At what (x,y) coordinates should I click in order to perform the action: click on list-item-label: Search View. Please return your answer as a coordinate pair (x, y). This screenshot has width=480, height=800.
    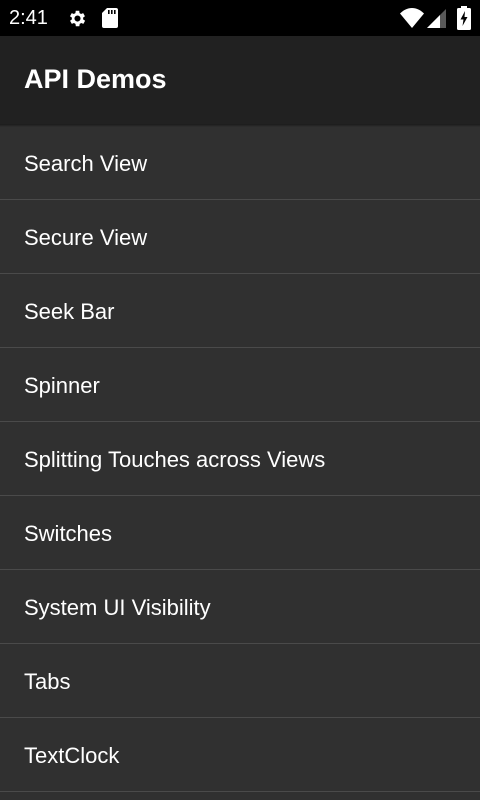
    Looking at the image, I should click on (86, 163).